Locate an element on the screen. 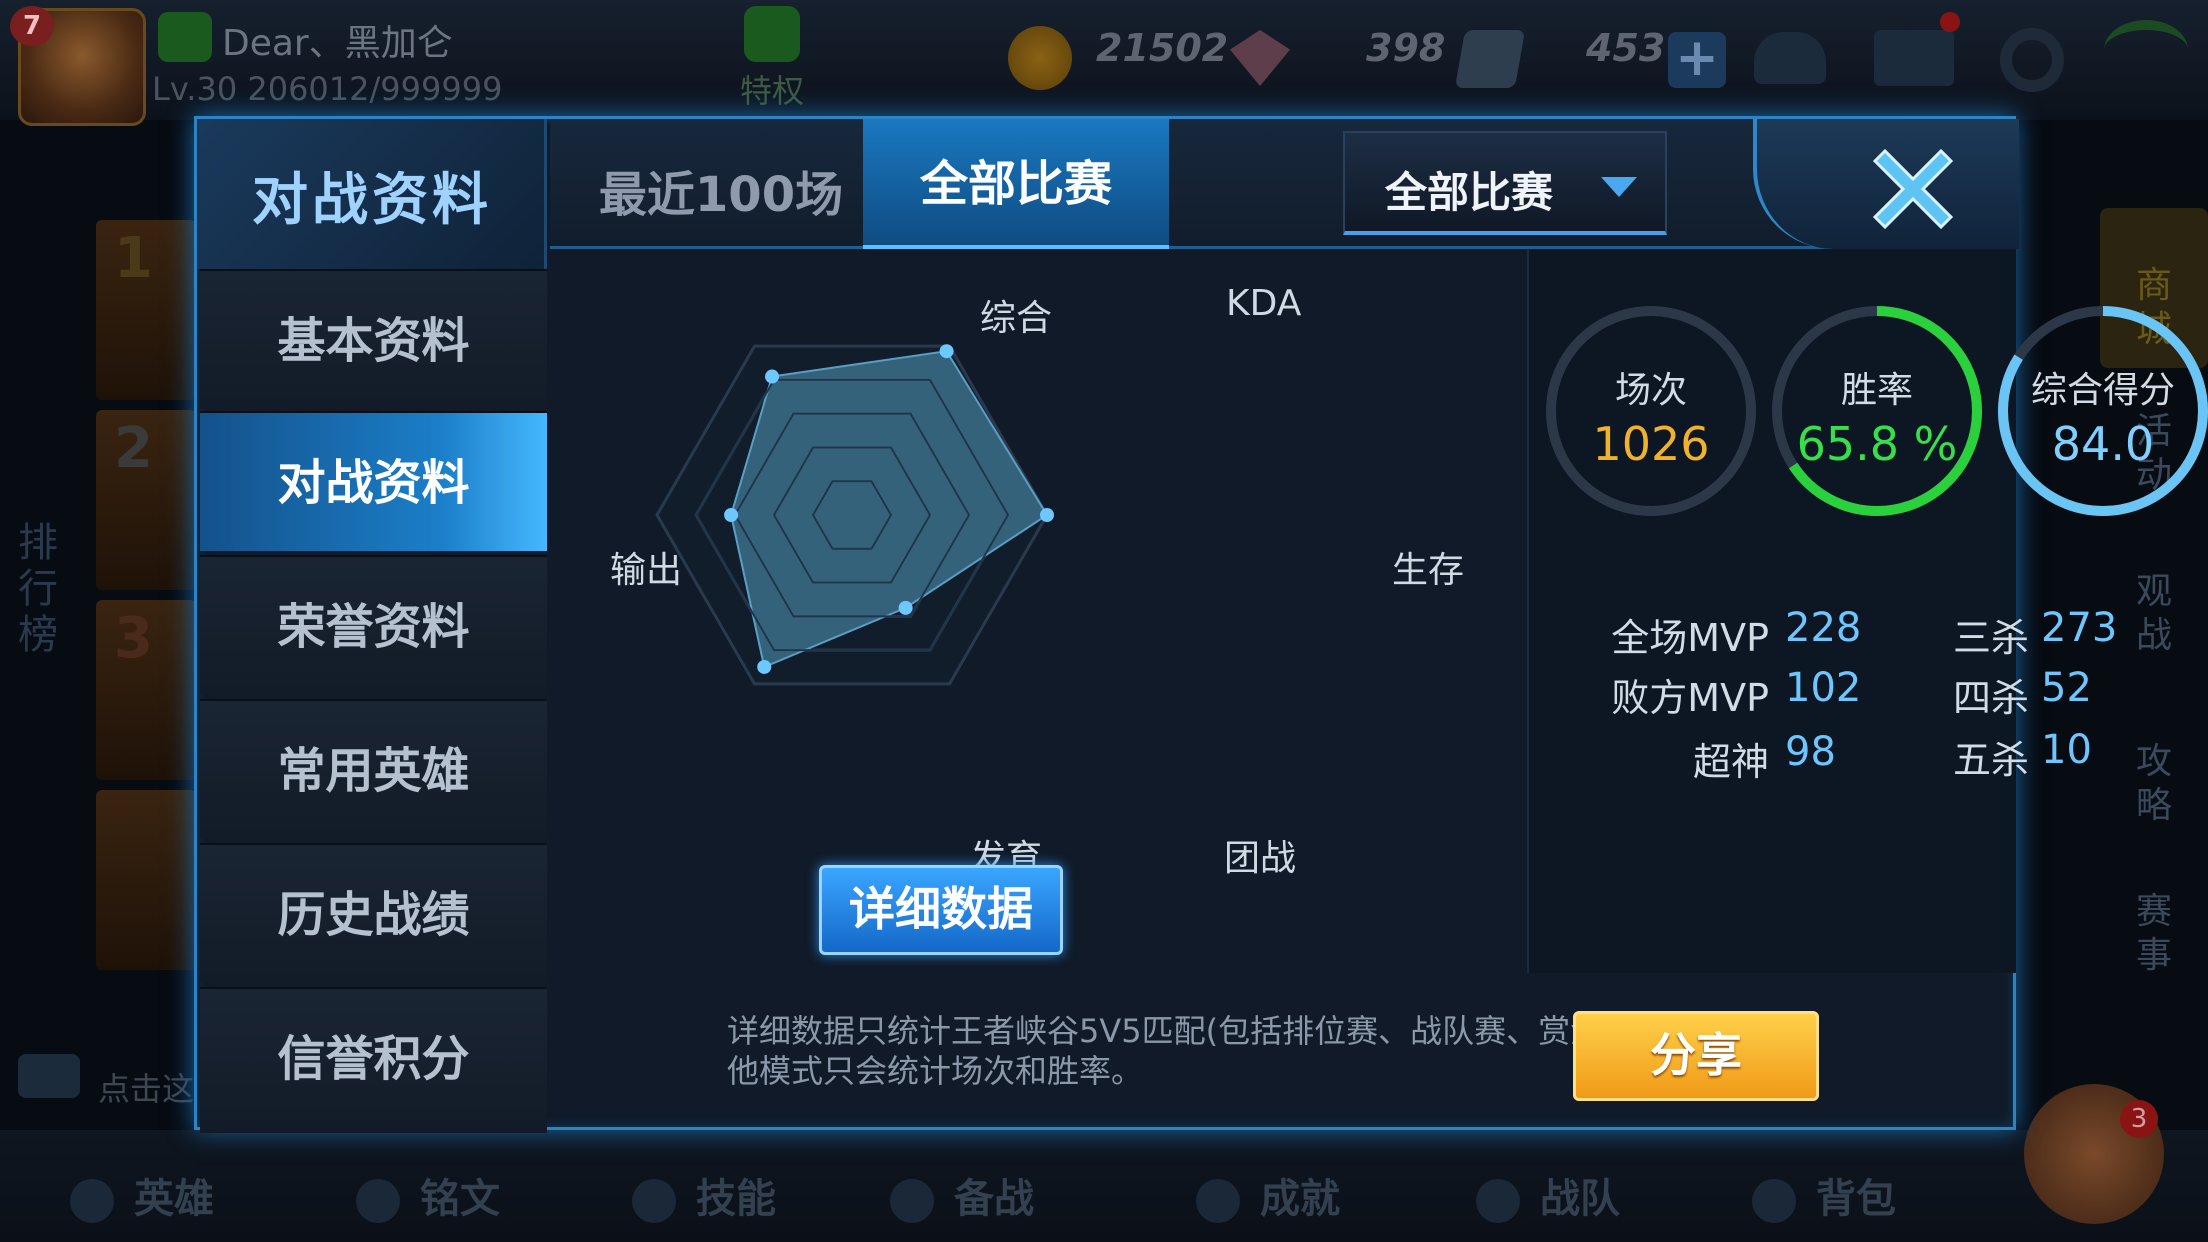  share-button: 分享 is located at coordinates (1696, 1056).